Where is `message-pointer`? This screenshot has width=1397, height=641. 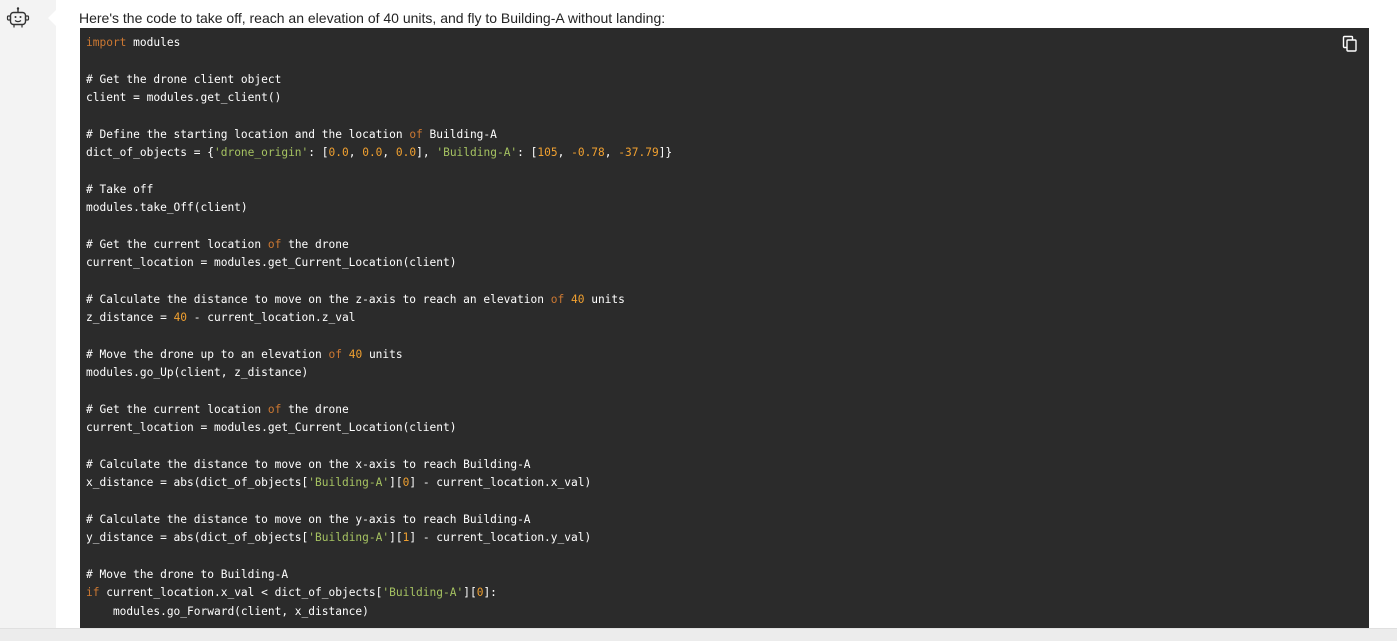 message-pointer is located at coordinates (52, 18).